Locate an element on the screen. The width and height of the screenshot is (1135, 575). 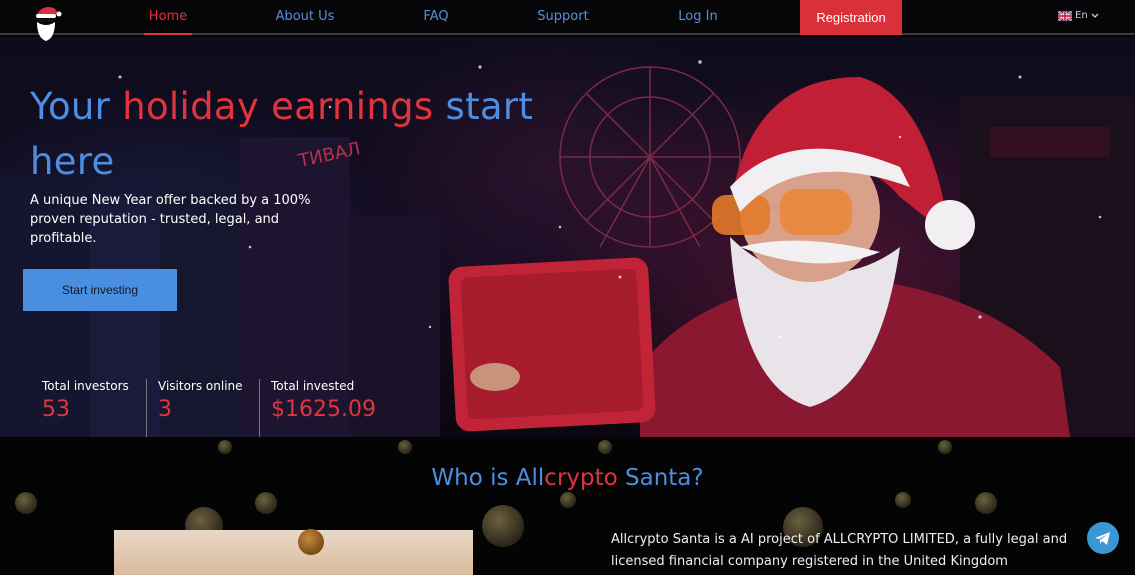
telegram-button is located at coordinates (1103, 538).